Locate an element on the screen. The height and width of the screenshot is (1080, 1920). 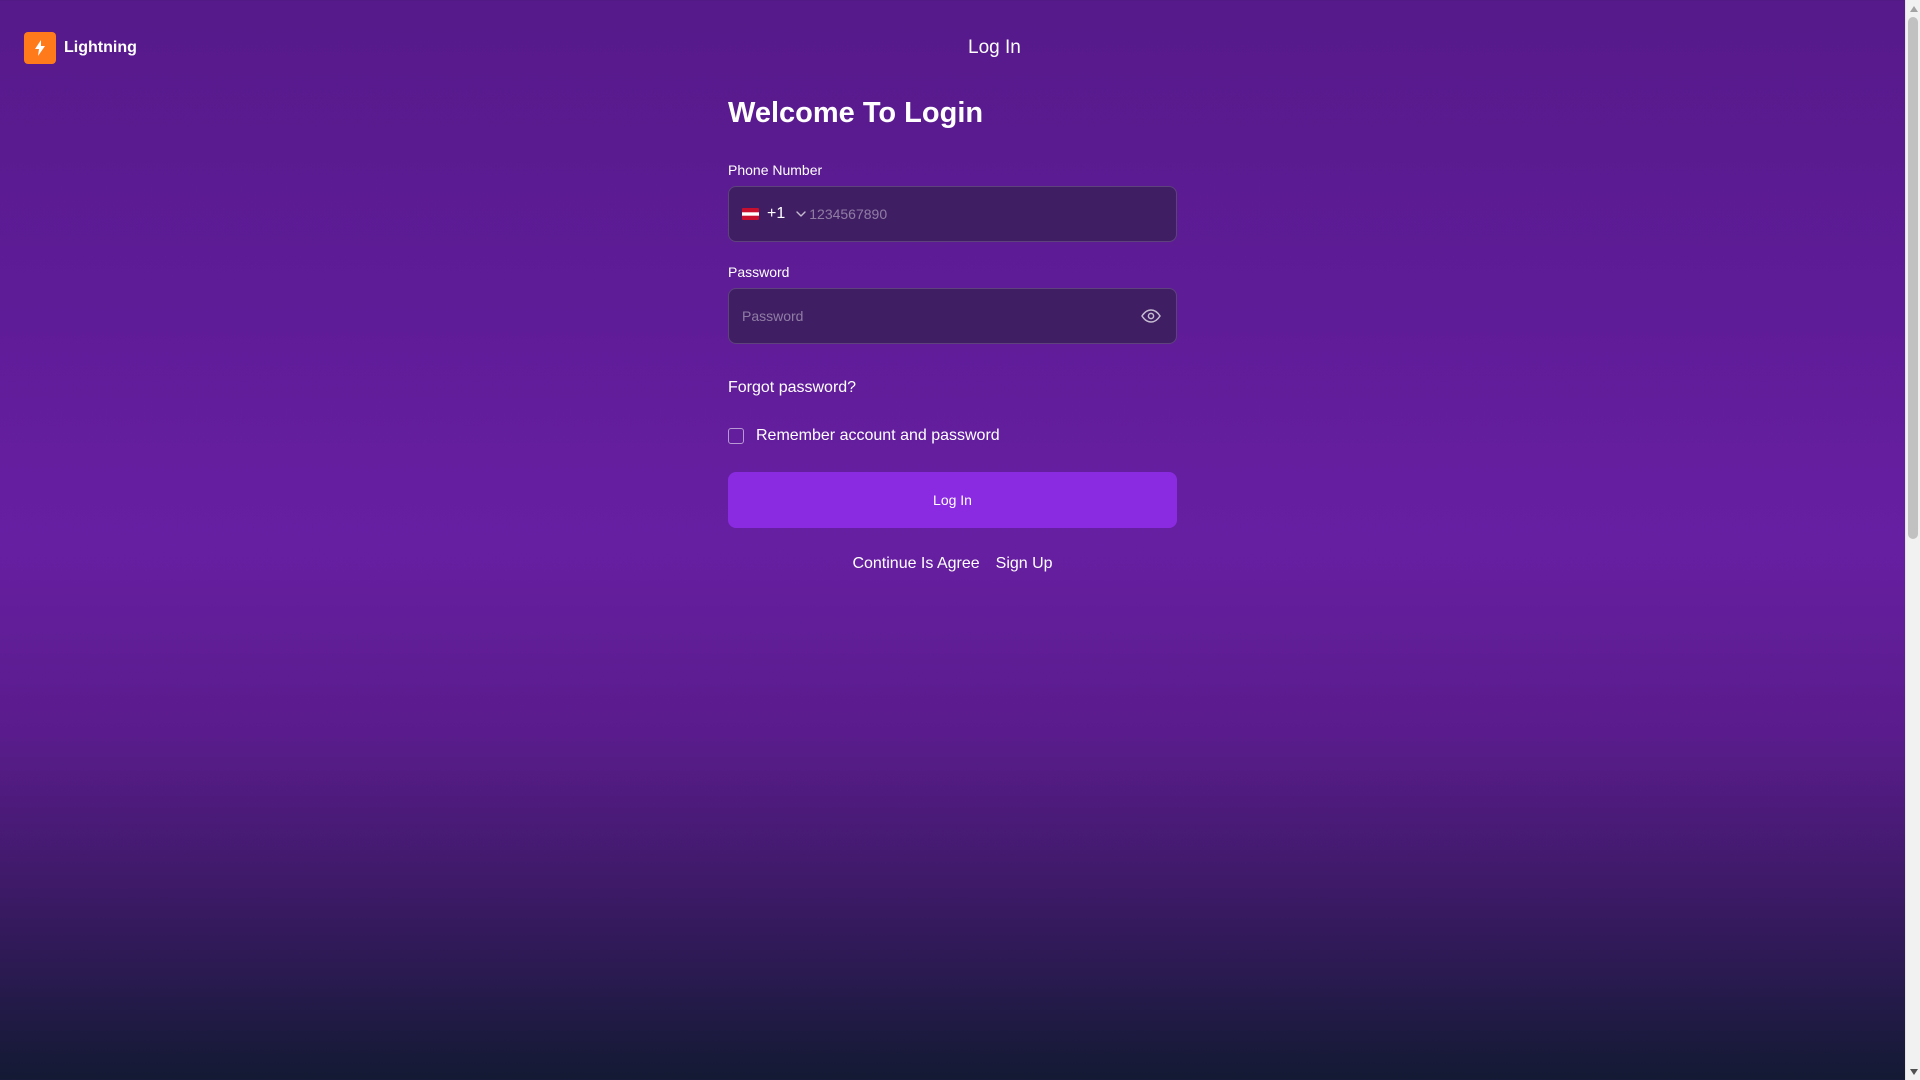
agreement-link: Continue Is Agree is located at coordinates (915, 564).